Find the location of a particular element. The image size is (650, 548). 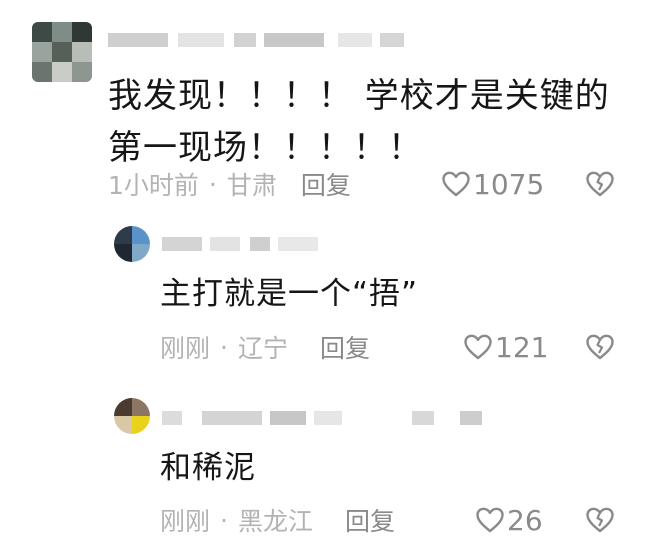

comment-meta: 刚刚 · 黑龙江 回复 is located at coordinates (277, 520).